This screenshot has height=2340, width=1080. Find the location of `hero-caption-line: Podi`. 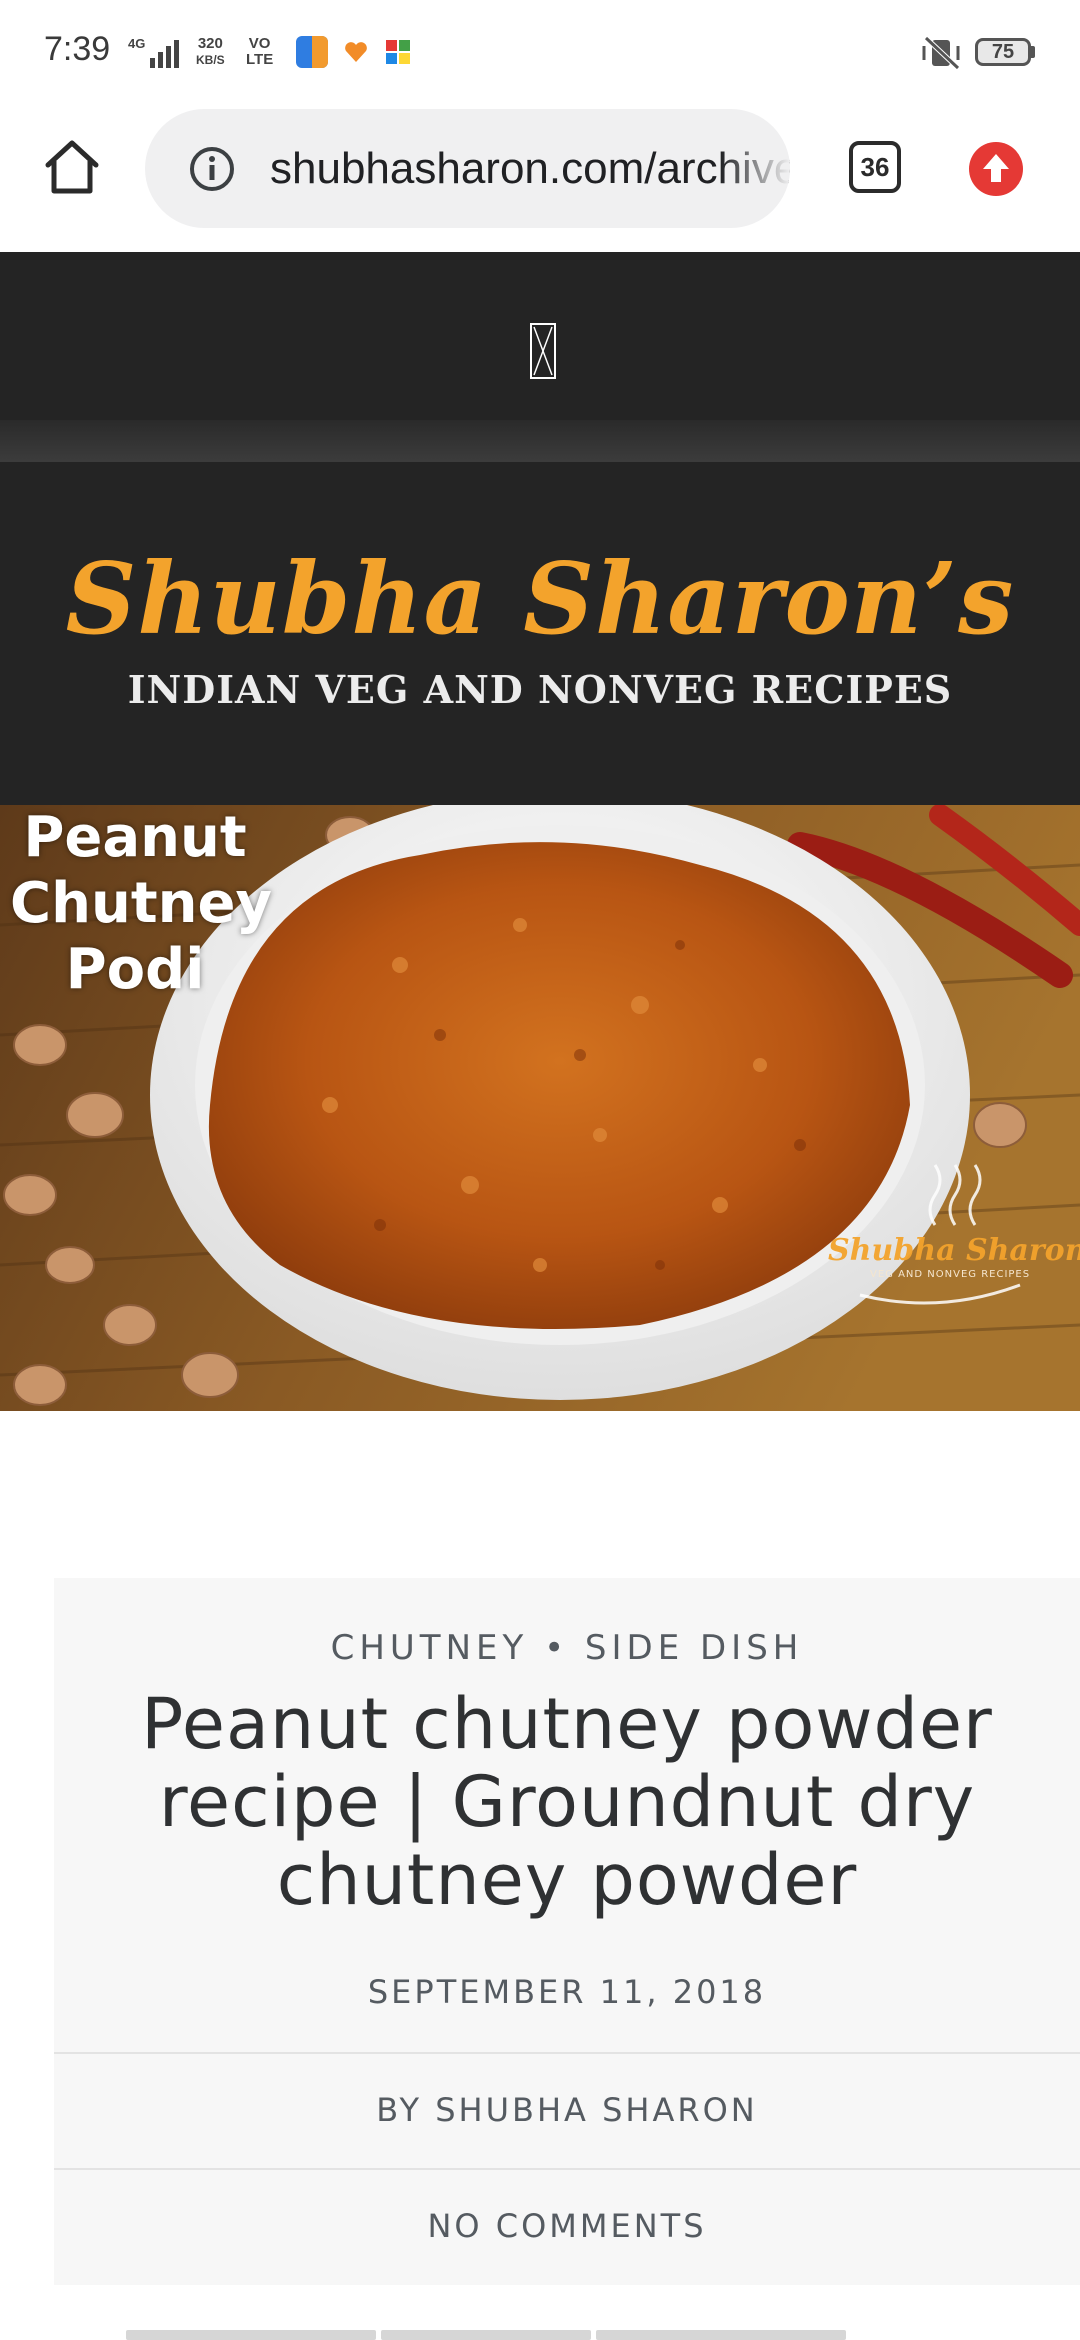

hero-caption-line: Podi is located at coordinates (135, 969).